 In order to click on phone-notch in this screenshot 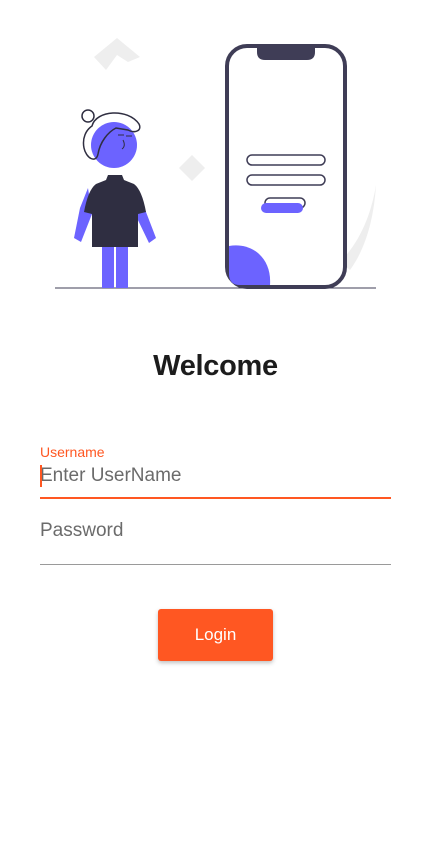, I will do `click(286, 53)`.